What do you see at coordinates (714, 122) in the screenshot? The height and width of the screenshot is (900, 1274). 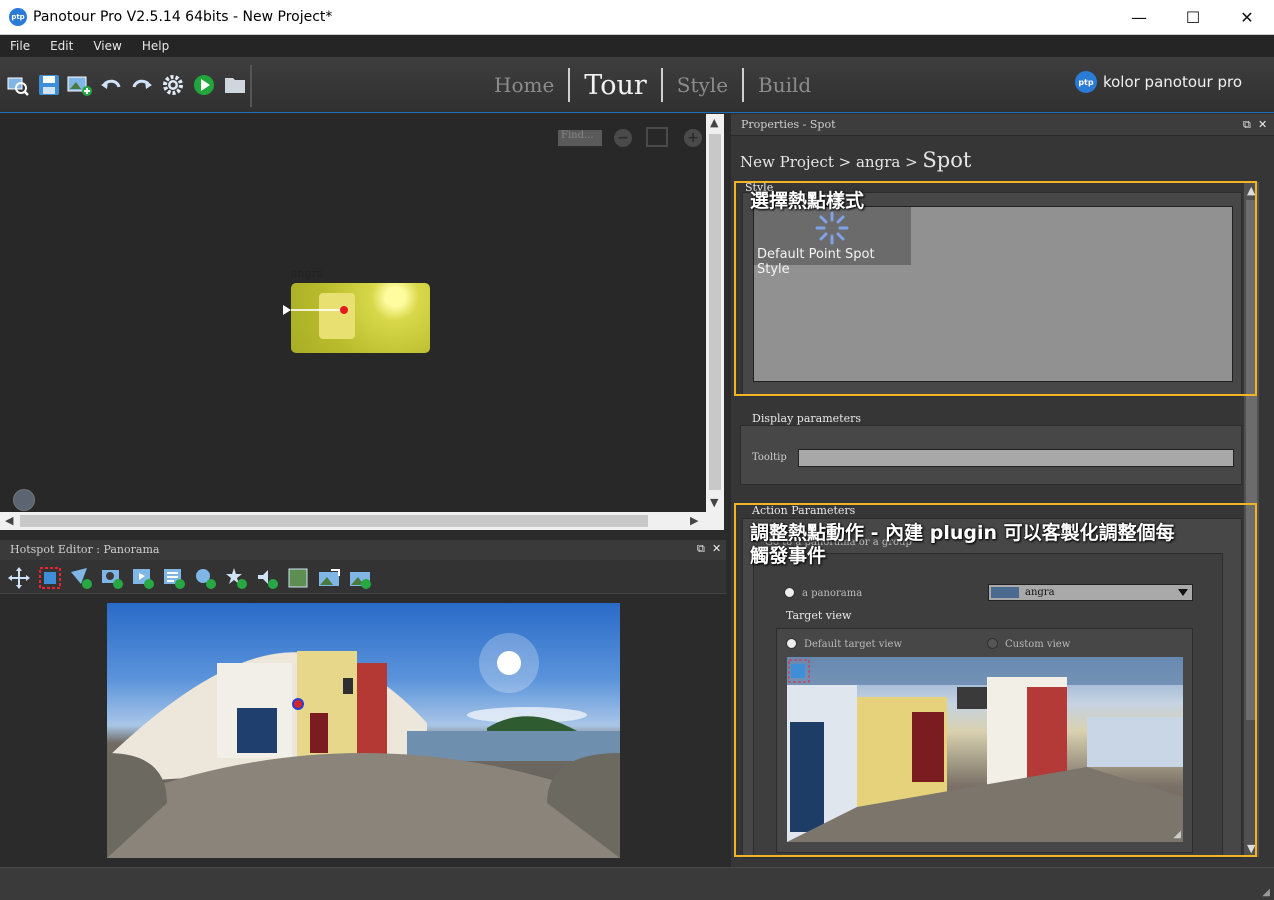 I see `scroll-up-icon: ▲` at bounding box center [714, 122].